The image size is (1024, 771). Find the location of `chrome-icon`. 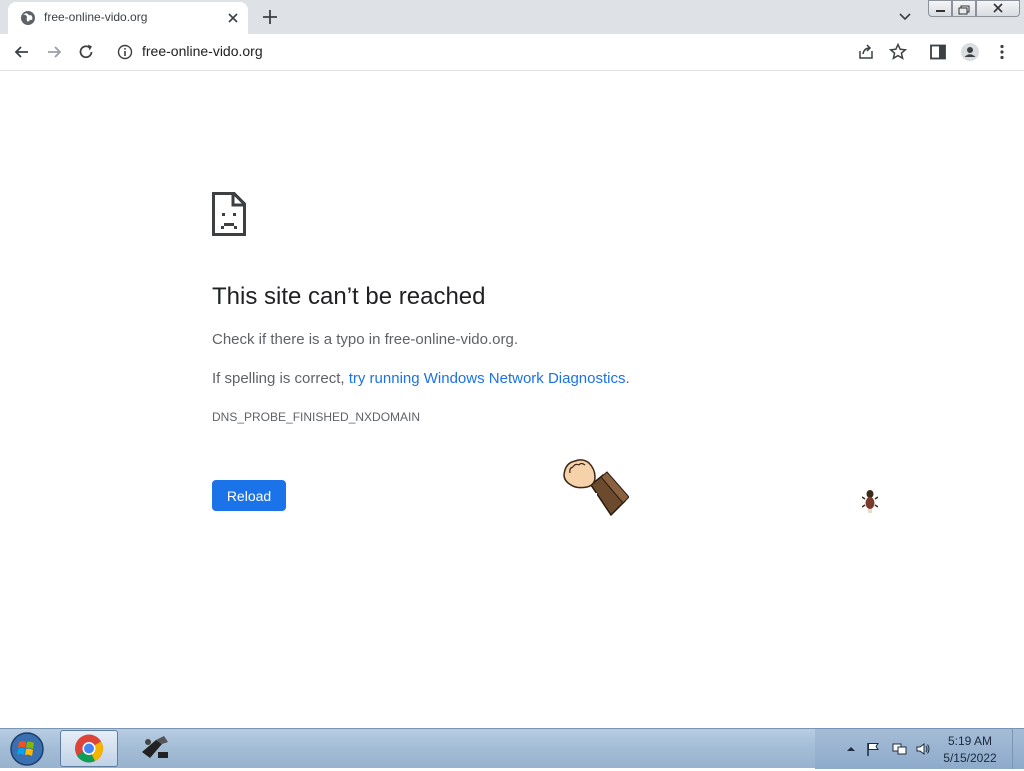

chrome-icon is located at coordinates (89, 748).